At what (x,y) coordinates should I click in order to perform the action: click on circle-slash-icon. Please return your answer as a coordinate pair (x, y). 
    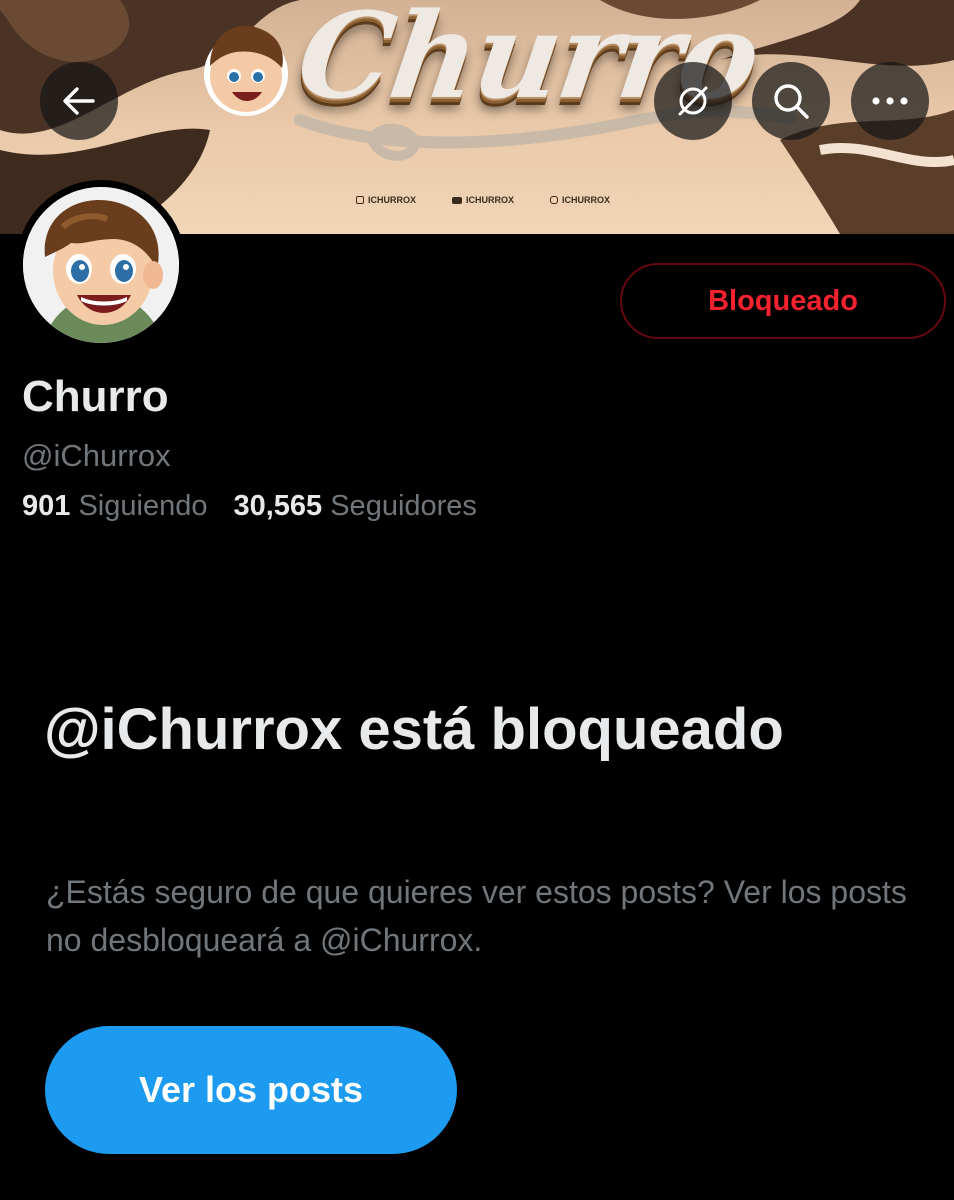
    Looking at the image, I should click on (693, 101).